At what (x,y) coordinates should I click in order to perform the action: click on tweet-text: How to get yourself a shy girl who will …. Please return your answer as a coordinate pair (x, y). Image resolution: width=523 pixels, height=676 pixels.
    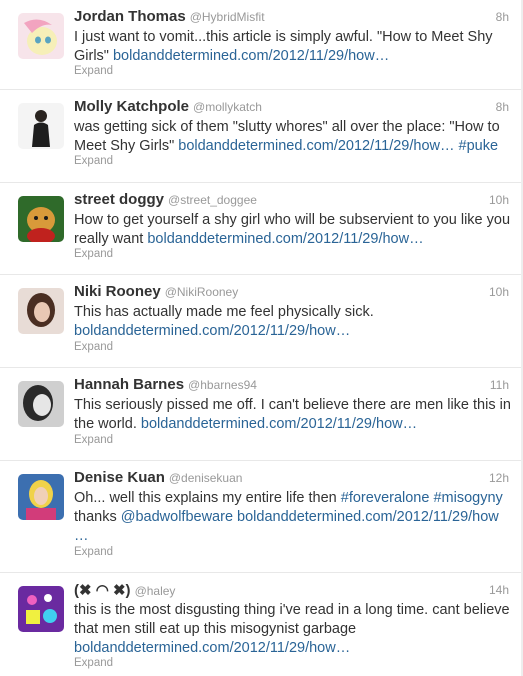
    Looking at the image, I should click on (292, 229).